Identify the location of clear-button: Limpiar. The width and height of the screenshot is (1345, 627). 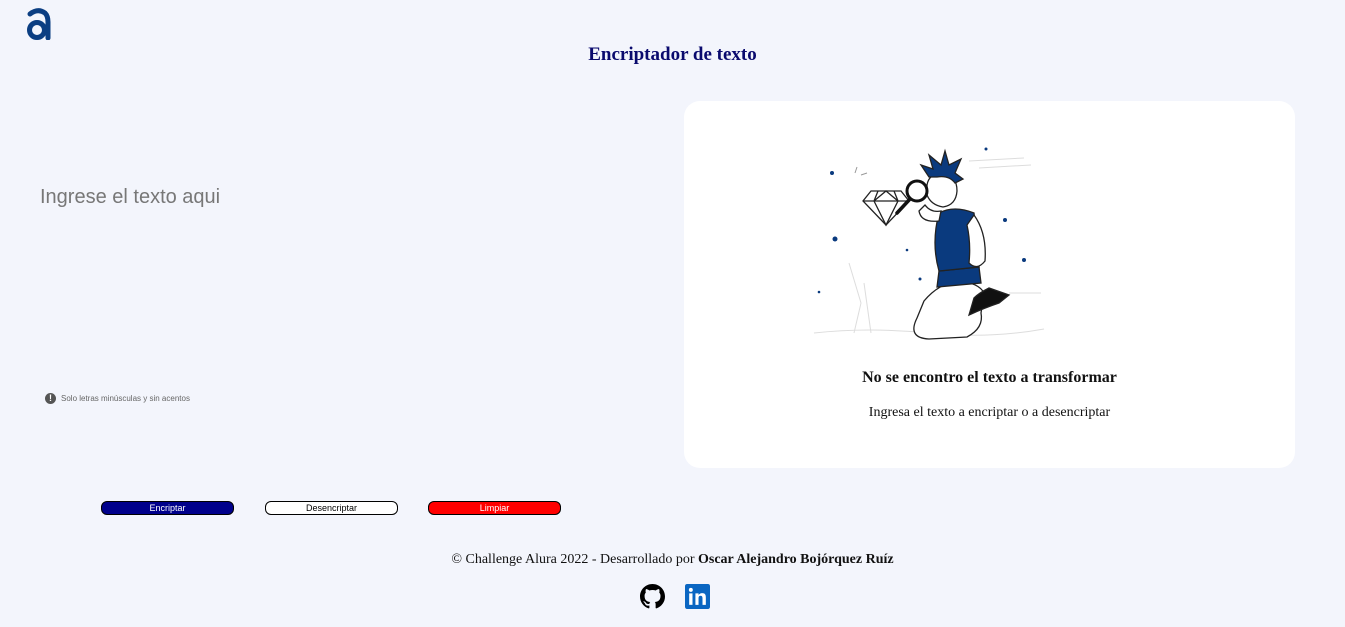
(494, 508).